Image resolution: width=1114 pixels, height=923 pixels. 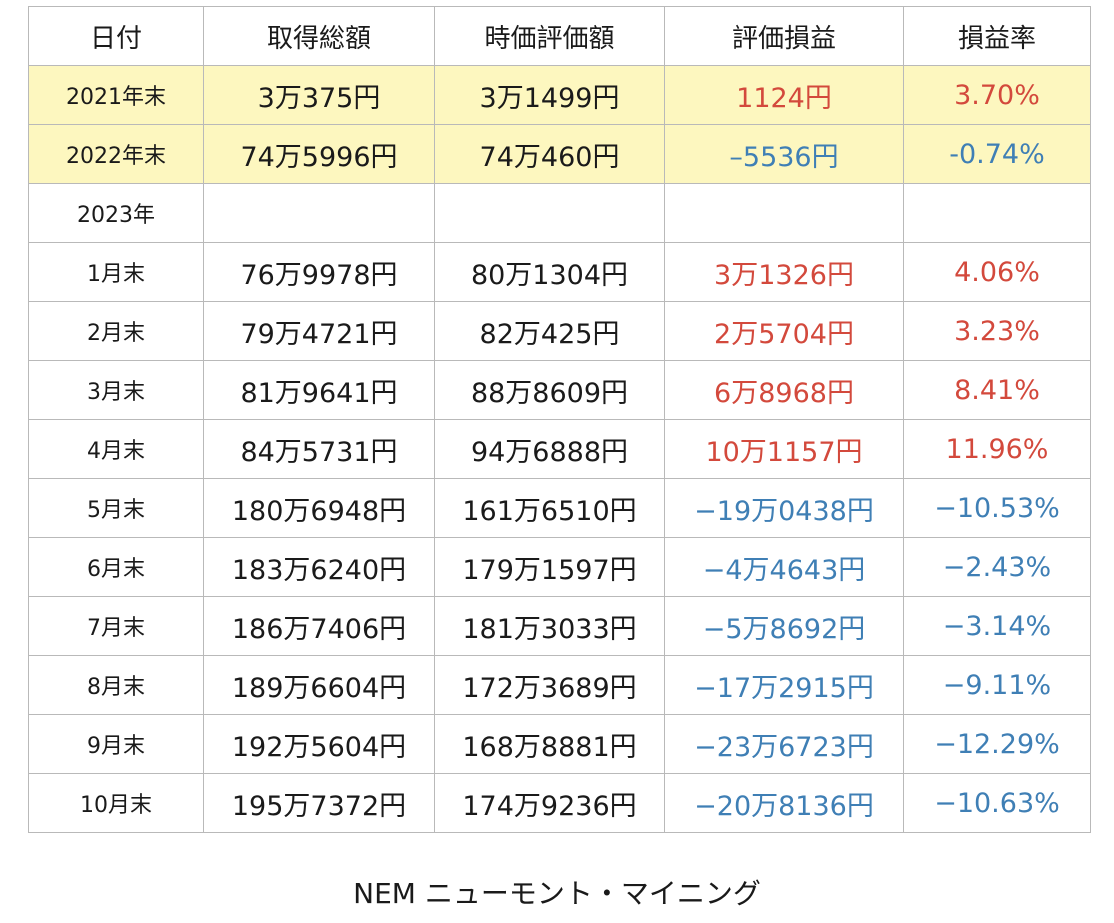 I want to click on cell-rate, so click(x=997, y=213).